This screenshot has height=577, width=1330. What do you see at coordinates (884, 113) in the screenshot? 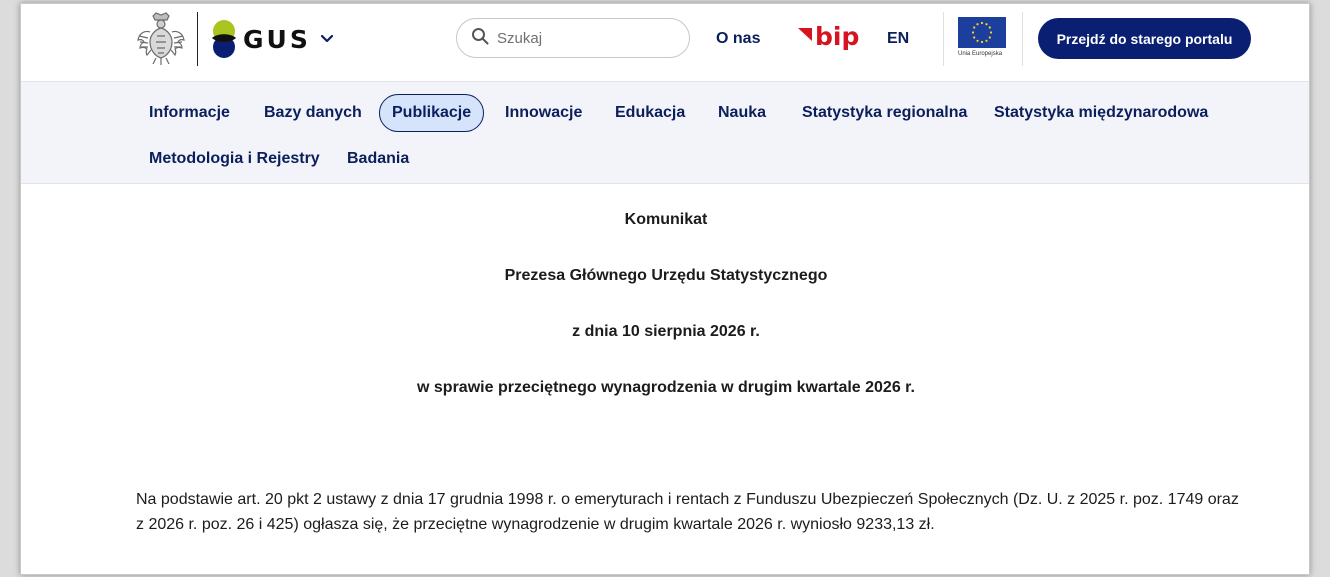
I see `nav-item-statystyka-regionalna: Statystyka regionalna` at bounding box center [884, 113].